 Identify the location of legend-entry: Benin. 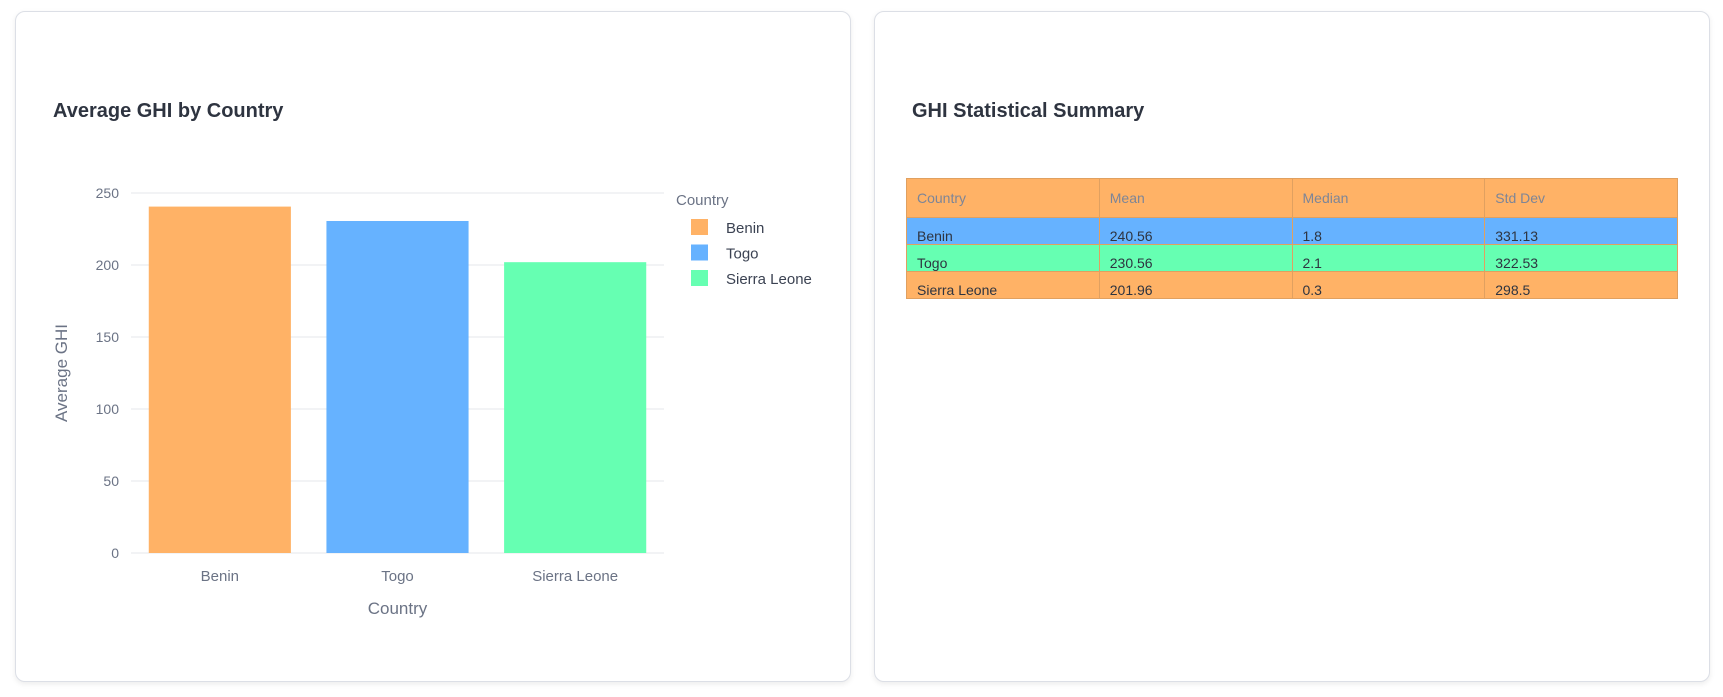
(745, 228).